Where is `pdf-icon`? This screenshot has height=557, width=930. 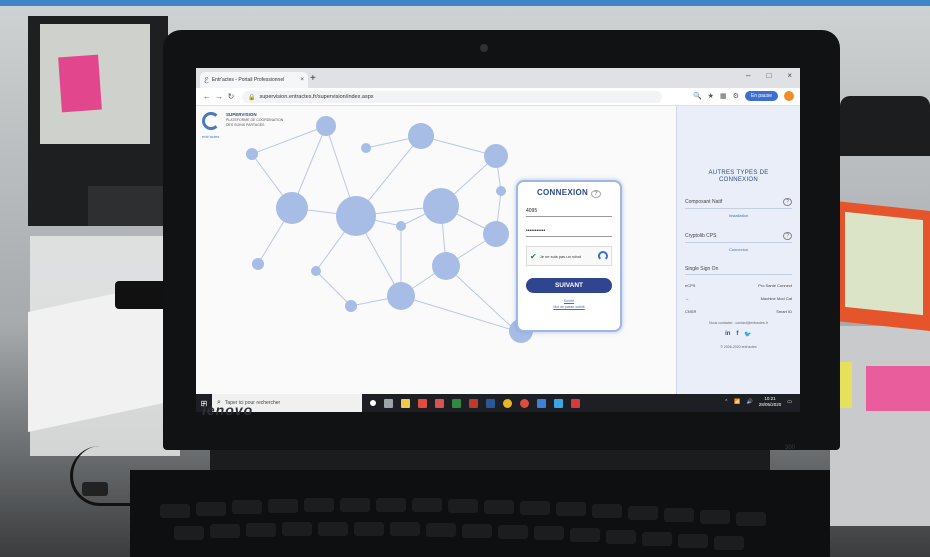
pdf-icon is located at coordinates (422, 403).